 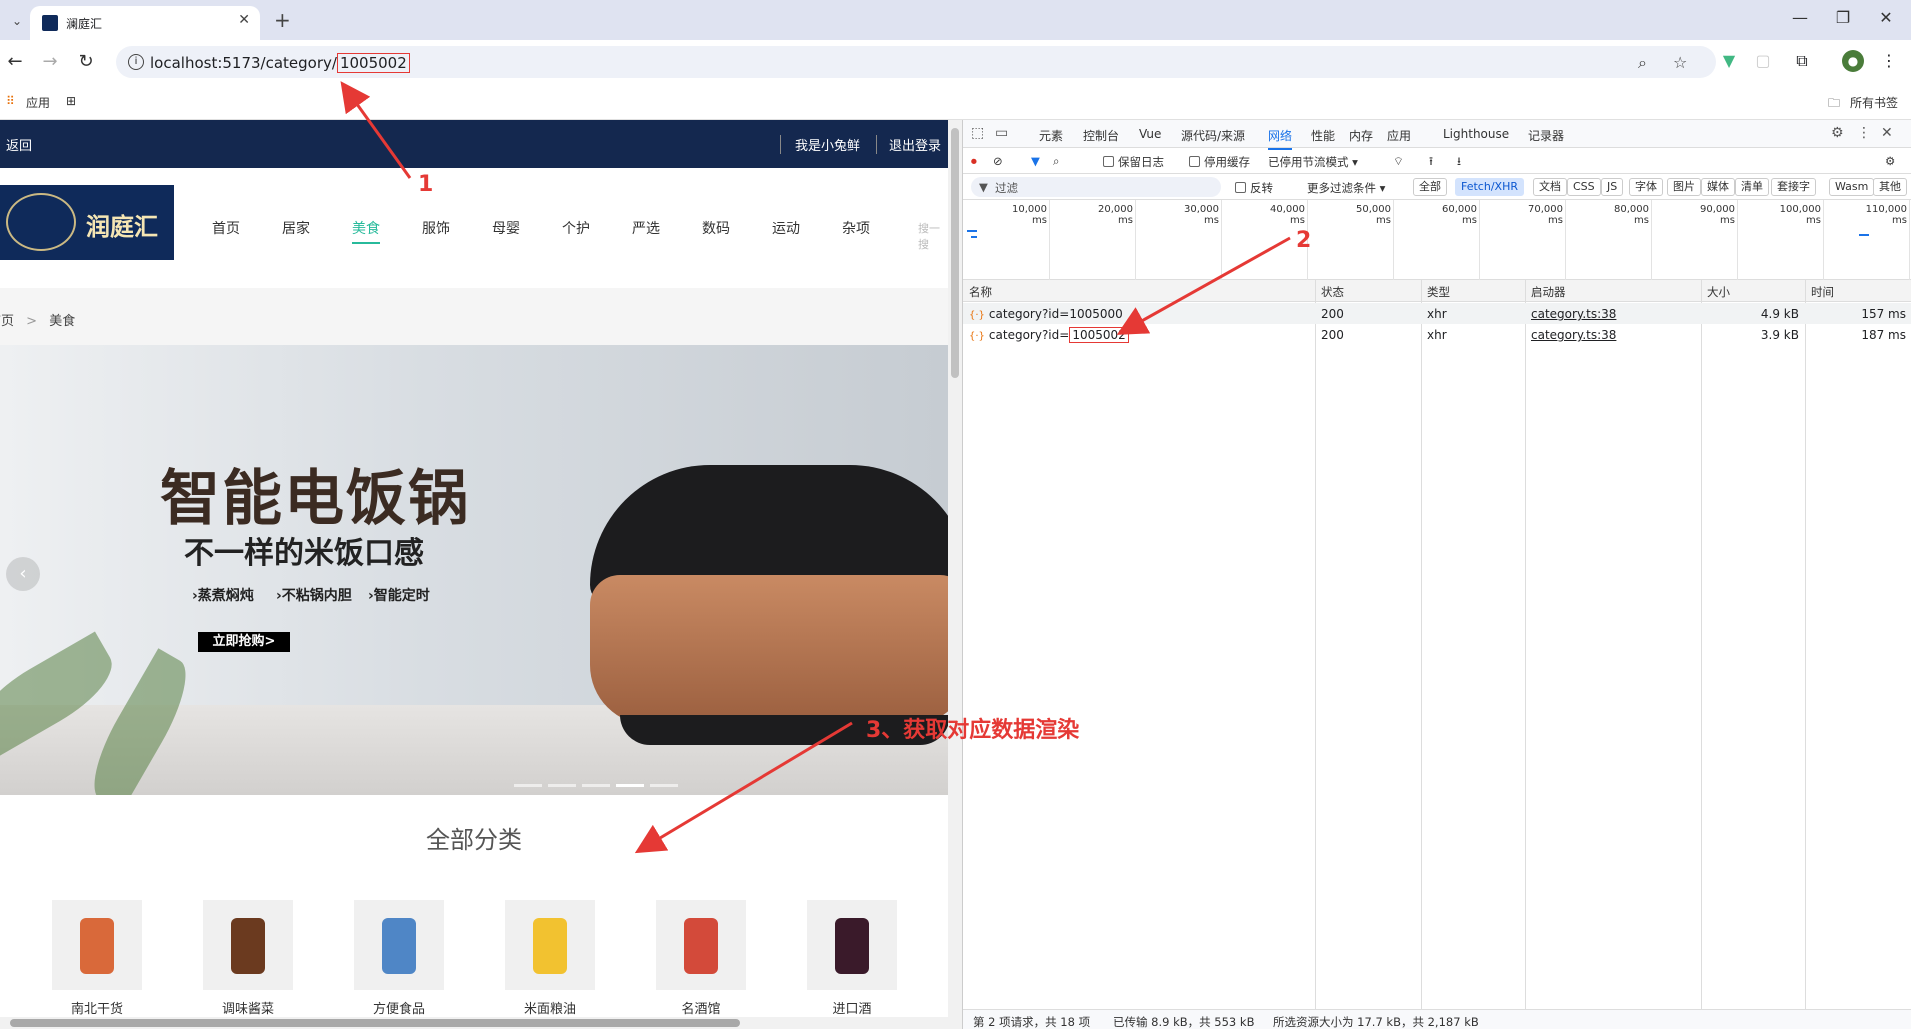 I want to click on record-stop-icon: ⏺, so click(x=974, y=161).